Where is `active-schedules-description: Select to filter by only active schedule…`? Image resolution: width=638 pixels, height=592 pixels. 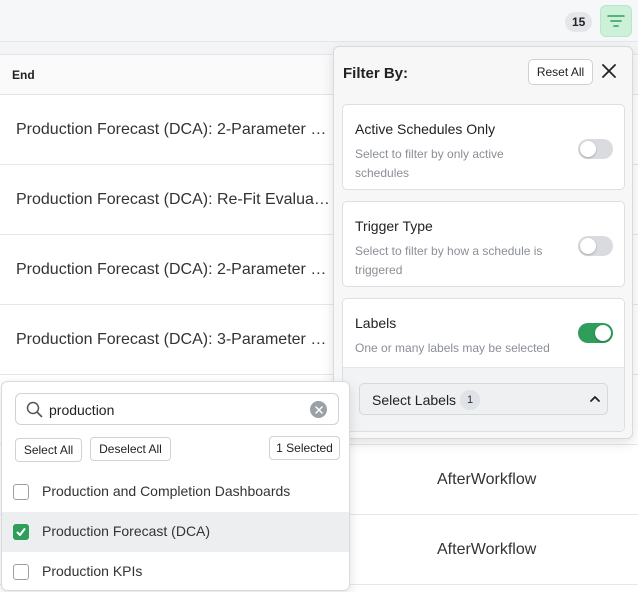
active-schedules-description: Select to filter by only active schedule… is located at coordinates (429, 163).